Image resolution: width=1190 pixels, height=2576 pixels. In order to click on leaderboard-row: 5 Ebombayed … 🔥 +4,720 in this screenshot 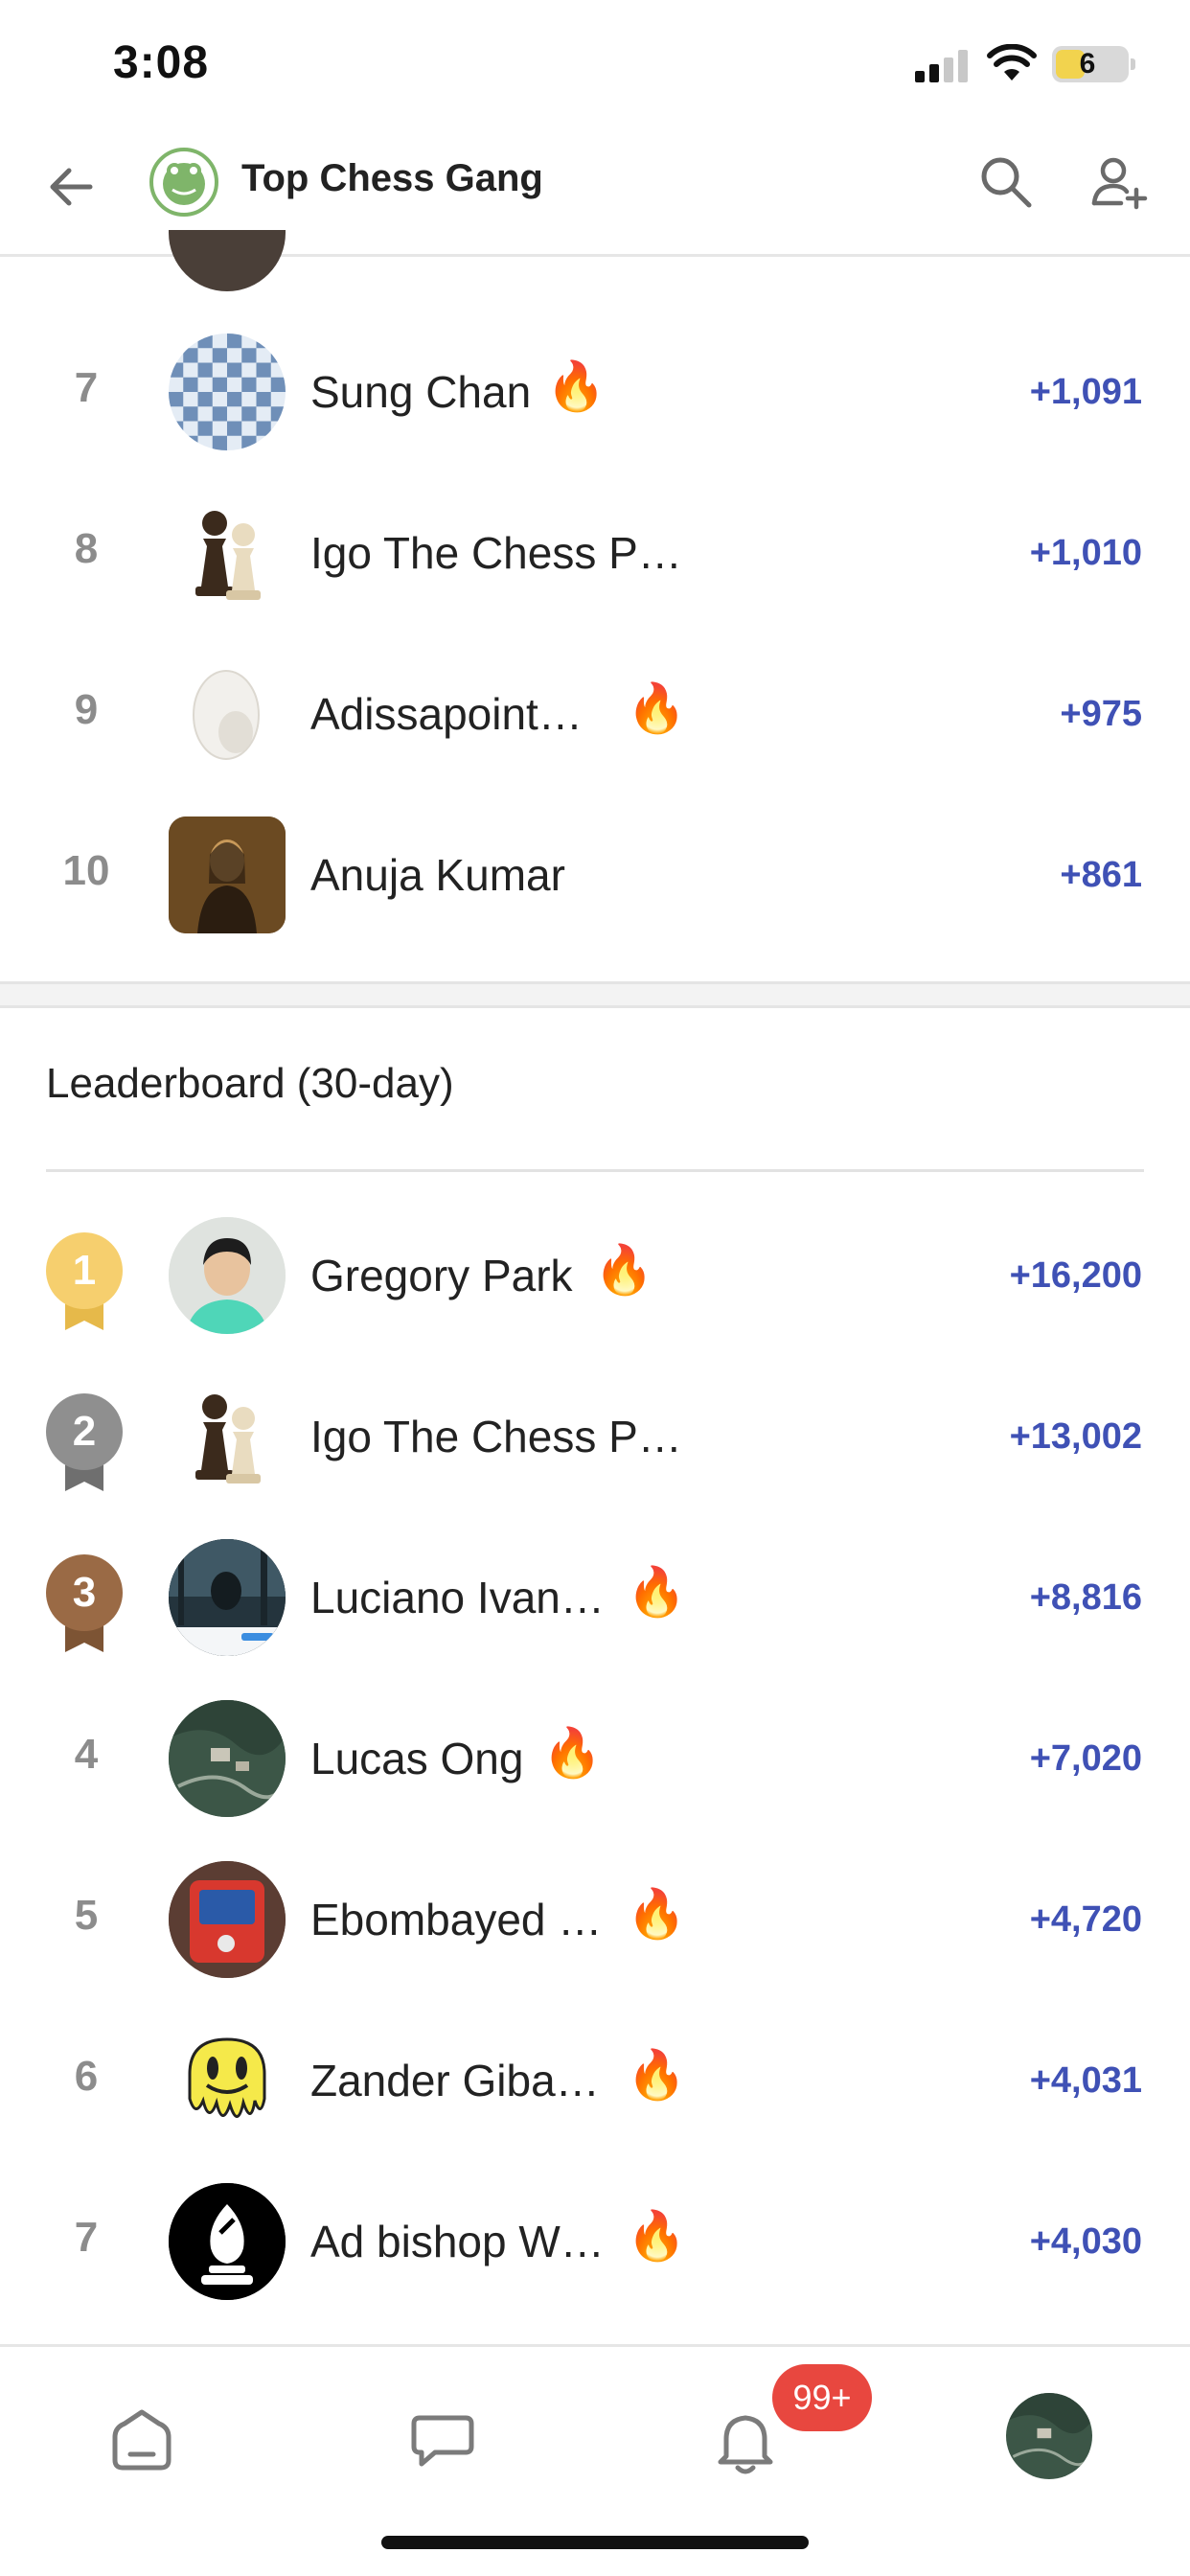, I will do `click(595, 1920)`.